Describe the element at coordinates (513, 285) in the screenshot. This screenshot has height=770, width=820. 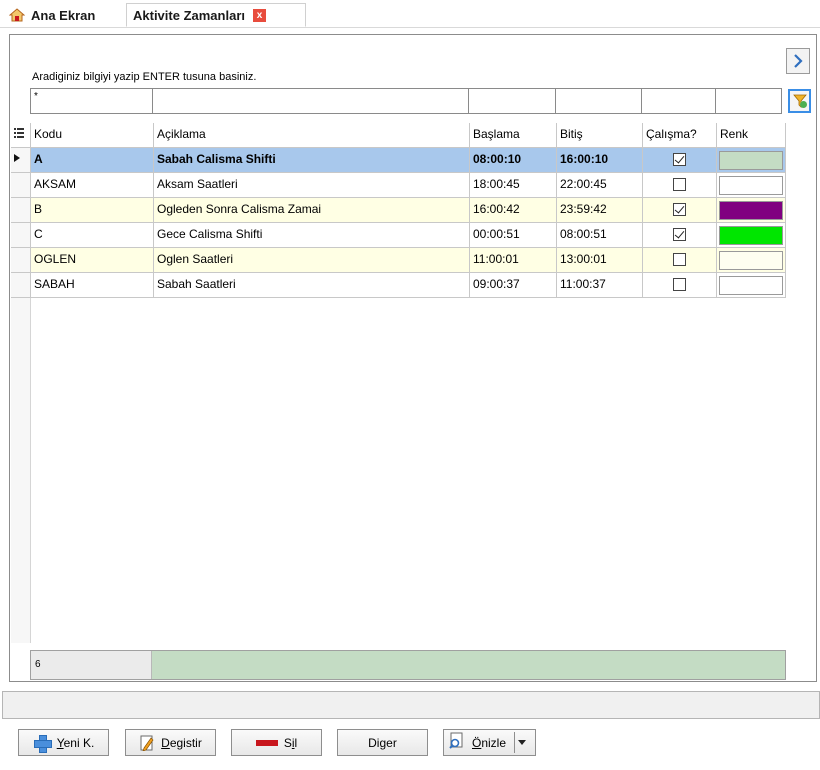
I see `cell-baslama: 09:00:37` at that location.